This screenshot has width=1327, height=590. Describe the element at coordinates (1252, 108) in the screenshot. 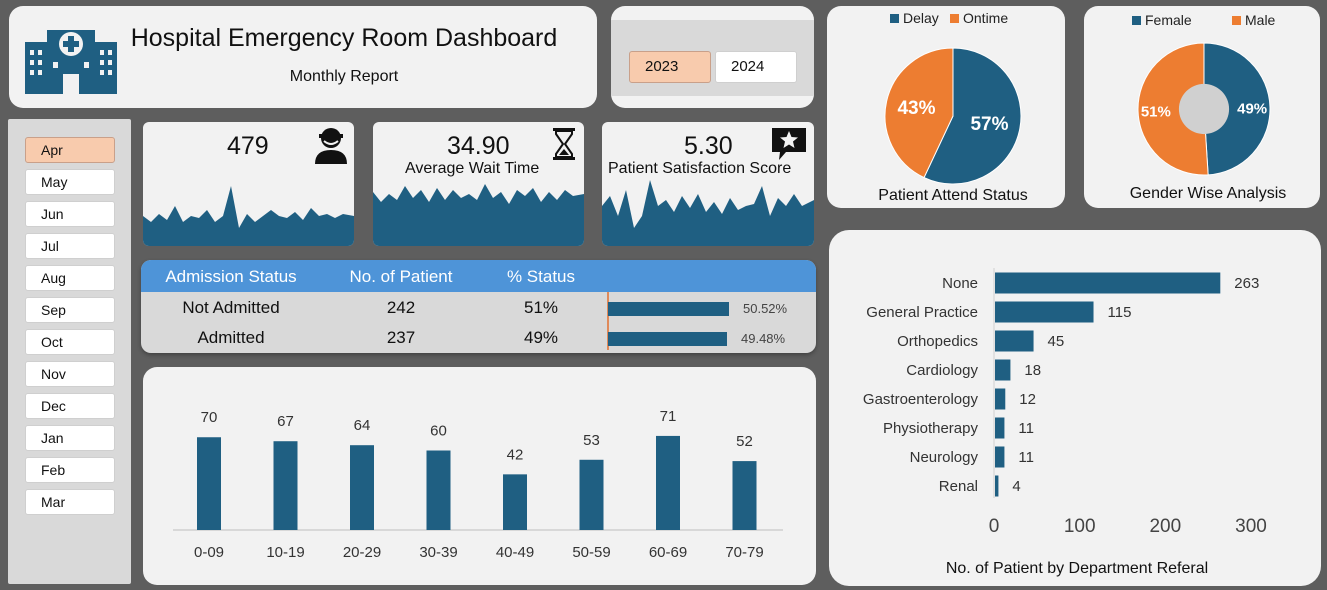

I see `pie-slice-label: 49%` at that location.